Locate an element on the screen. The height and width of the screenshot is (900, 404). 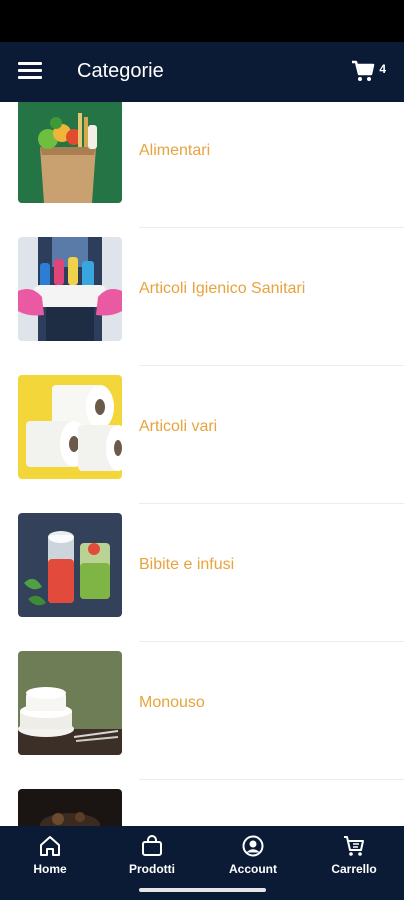
nav-label: Prodotti is located at coordinates (152, 869).